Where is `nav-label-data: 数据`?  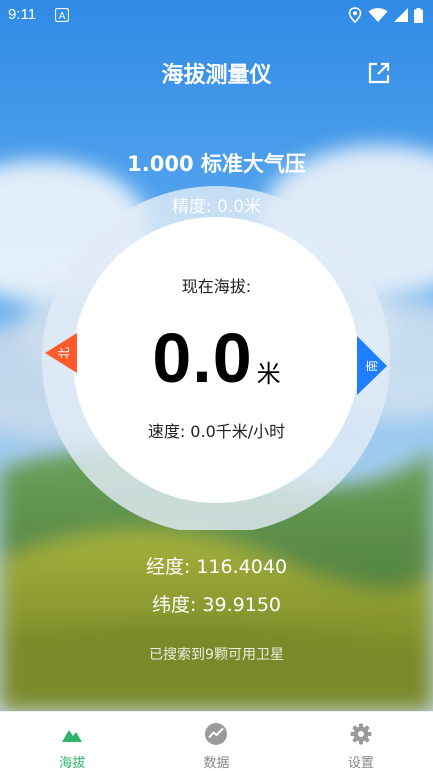 nav-label-data: 数据 is located at coordinates (216, 763).